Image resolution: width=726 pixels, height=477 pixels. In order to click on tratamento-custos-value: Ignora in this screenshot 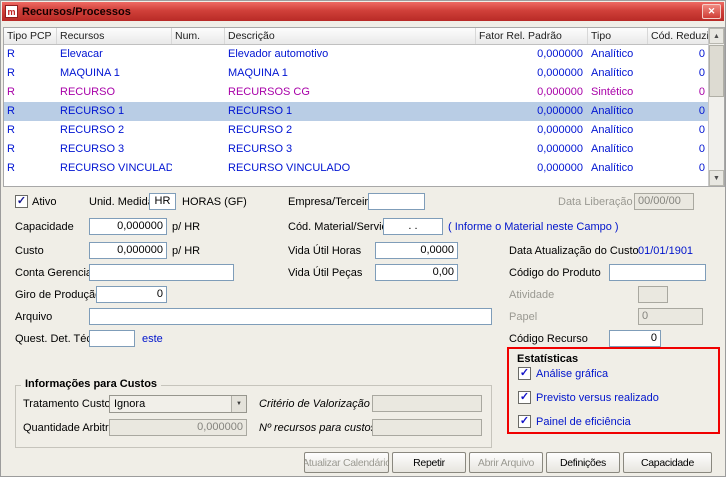, I will do `click(130, 404)`.